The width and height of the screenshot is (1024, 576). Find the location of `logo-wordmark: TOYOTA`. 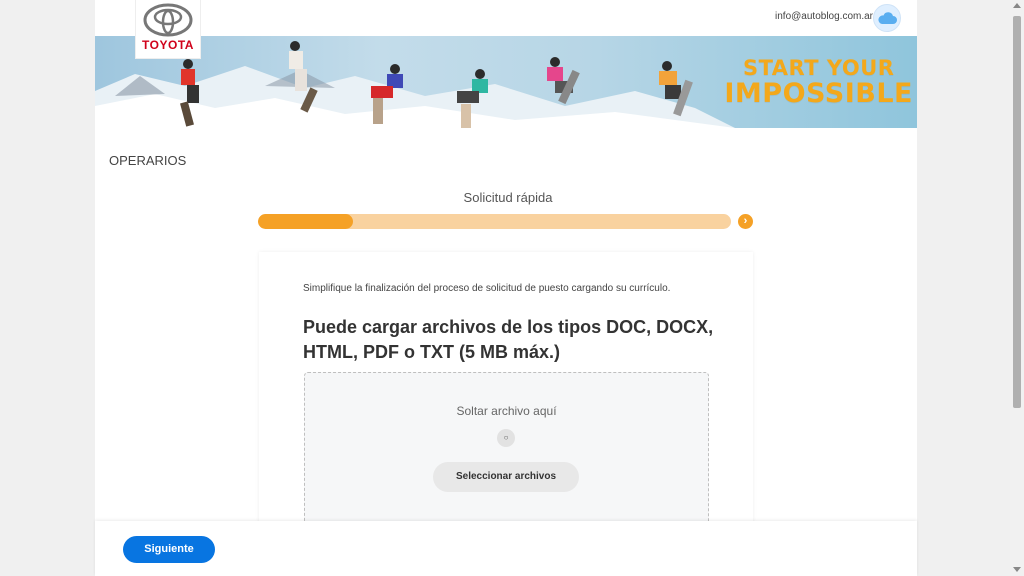

logo-wordmark: TOYOTA is located at coordinates (168, 45).